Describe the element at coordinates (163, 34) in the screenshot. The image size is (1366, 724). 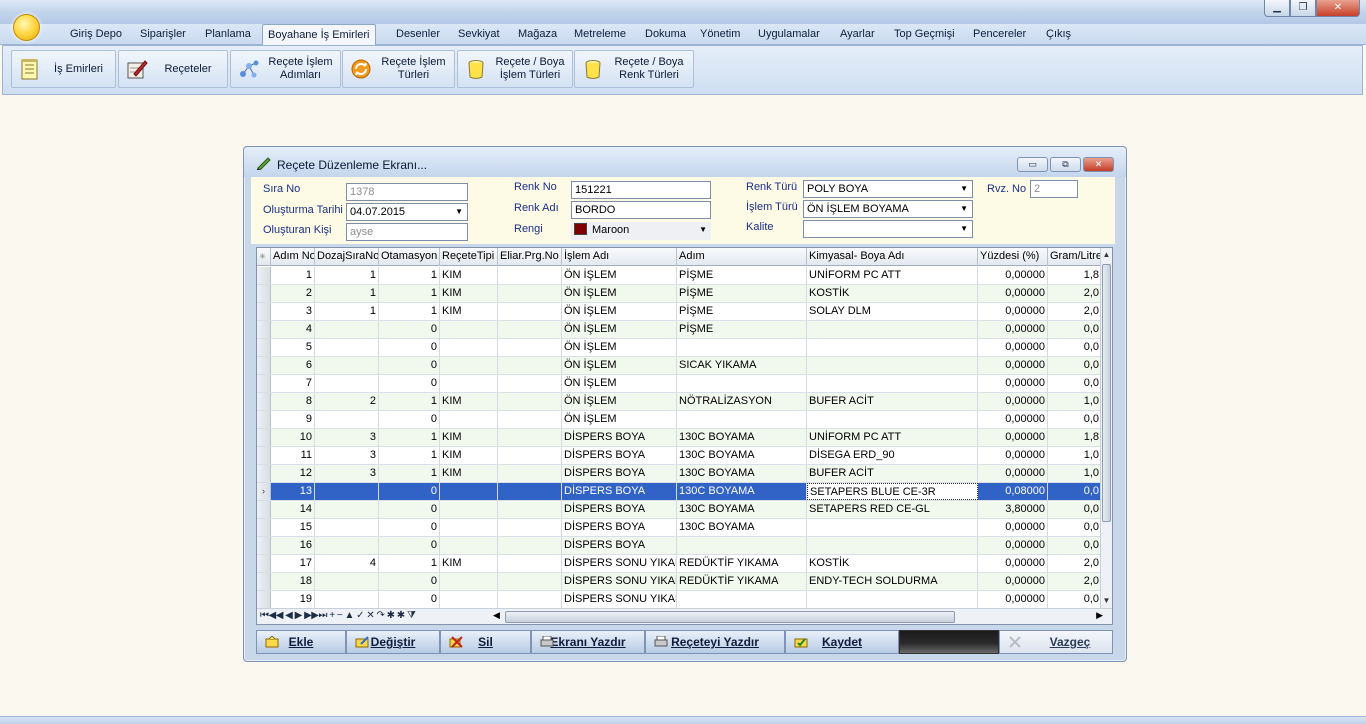
I see `menu-siparisler: Siparişler` at that location.